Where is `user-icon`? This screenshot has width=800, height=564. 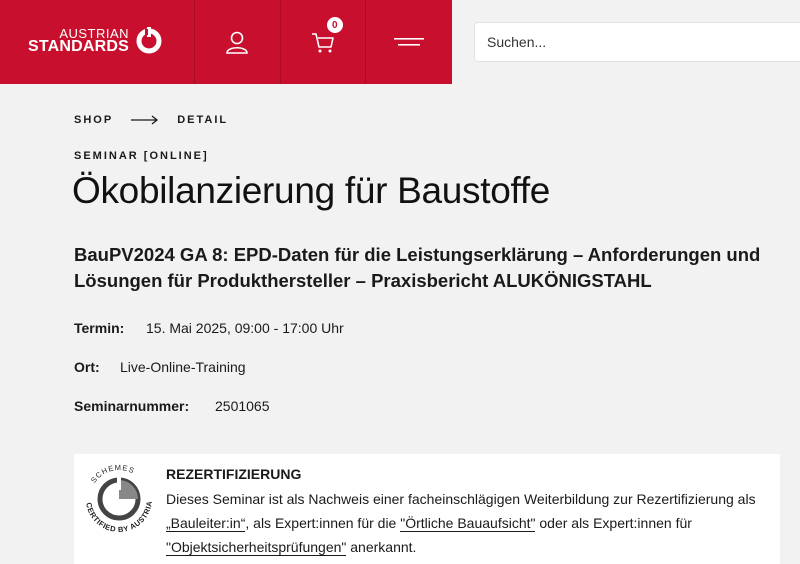
user-icon is located at coordinates (237, 42).